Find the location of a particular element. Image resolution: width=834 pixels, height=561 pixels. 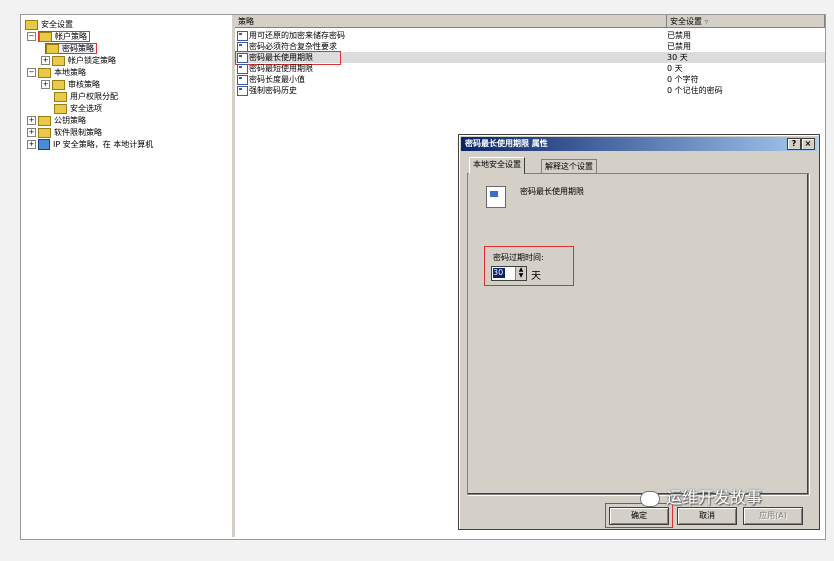

tree-item-security-options: 安全选项 is located at coordinates (78, 108).